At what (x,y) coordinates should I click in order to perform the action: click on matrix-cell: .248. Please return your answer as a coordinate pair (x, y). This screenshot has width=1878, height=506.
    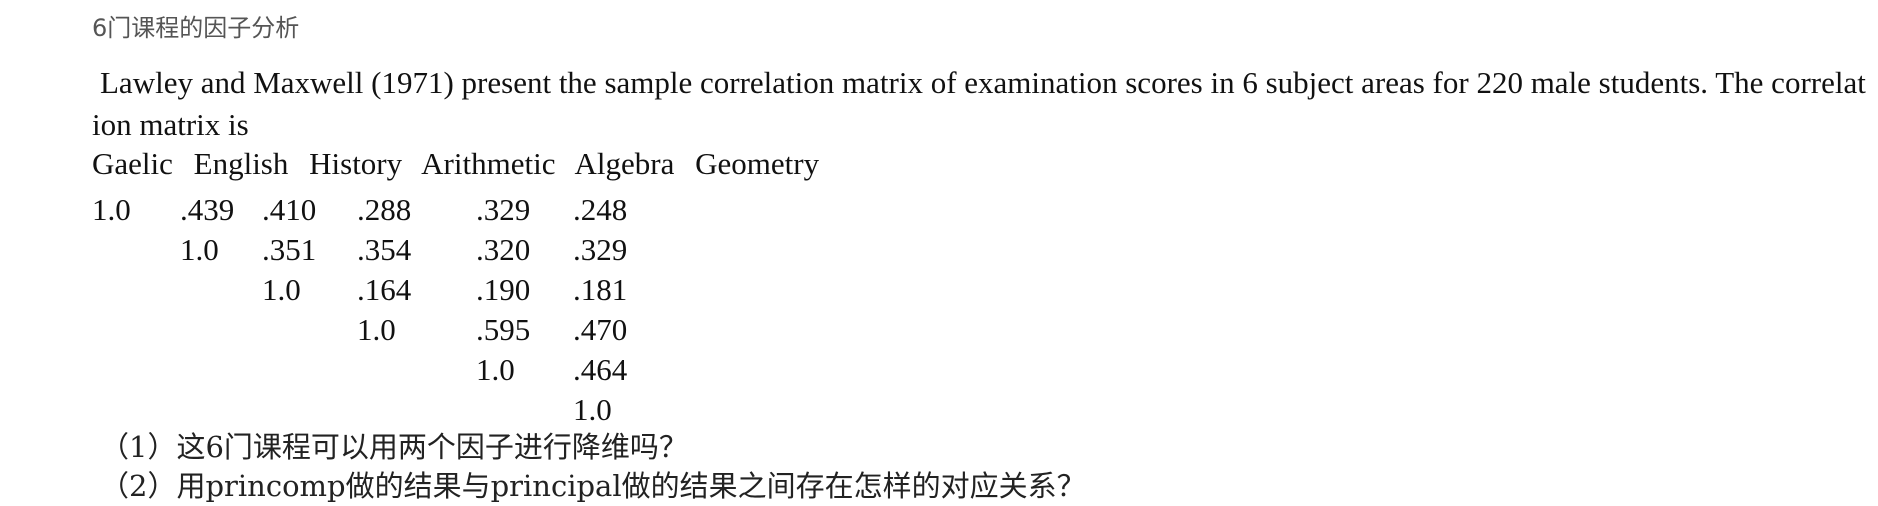
    Looking at the image, I should click on (600, 209).